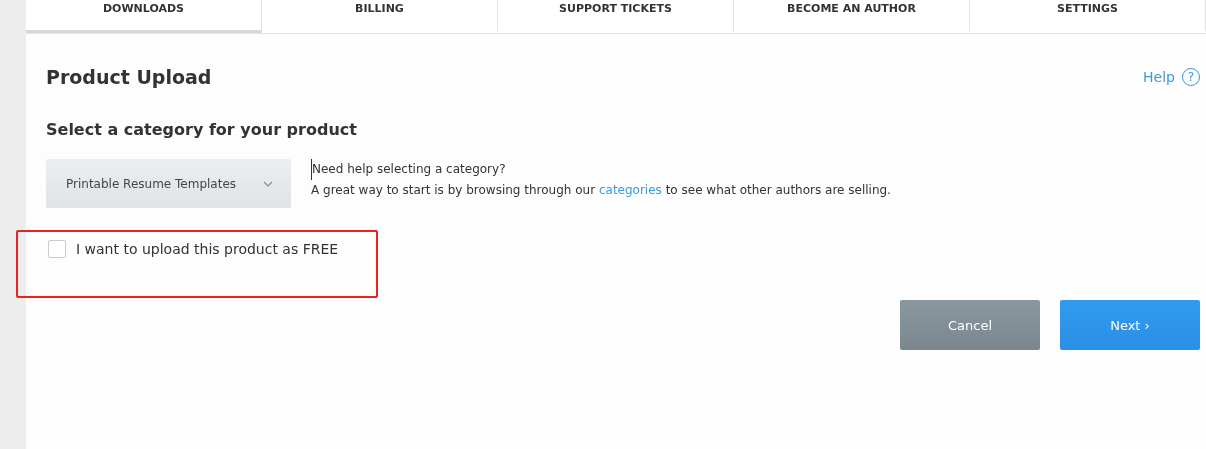 The height and width of the screenshot is (449, 1206). What do you see at coordinates (616, 16) in the screenshot?
I see `tab: SUPPORT TICKETS` at bounding box center [616, 16].